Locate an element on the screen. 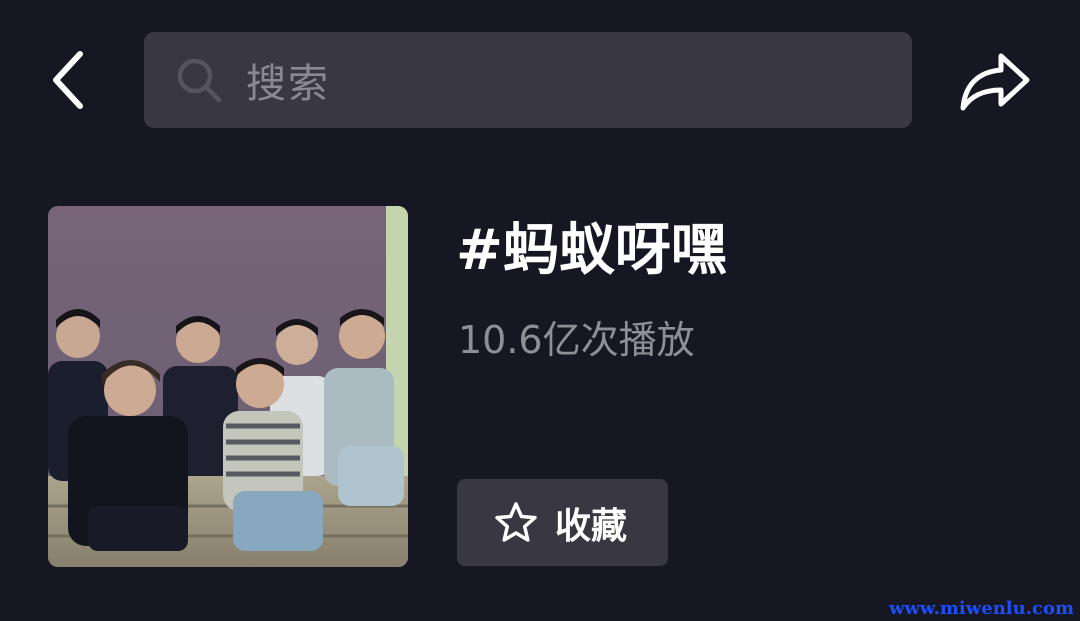  back-button is located at coordinates (70, 80).